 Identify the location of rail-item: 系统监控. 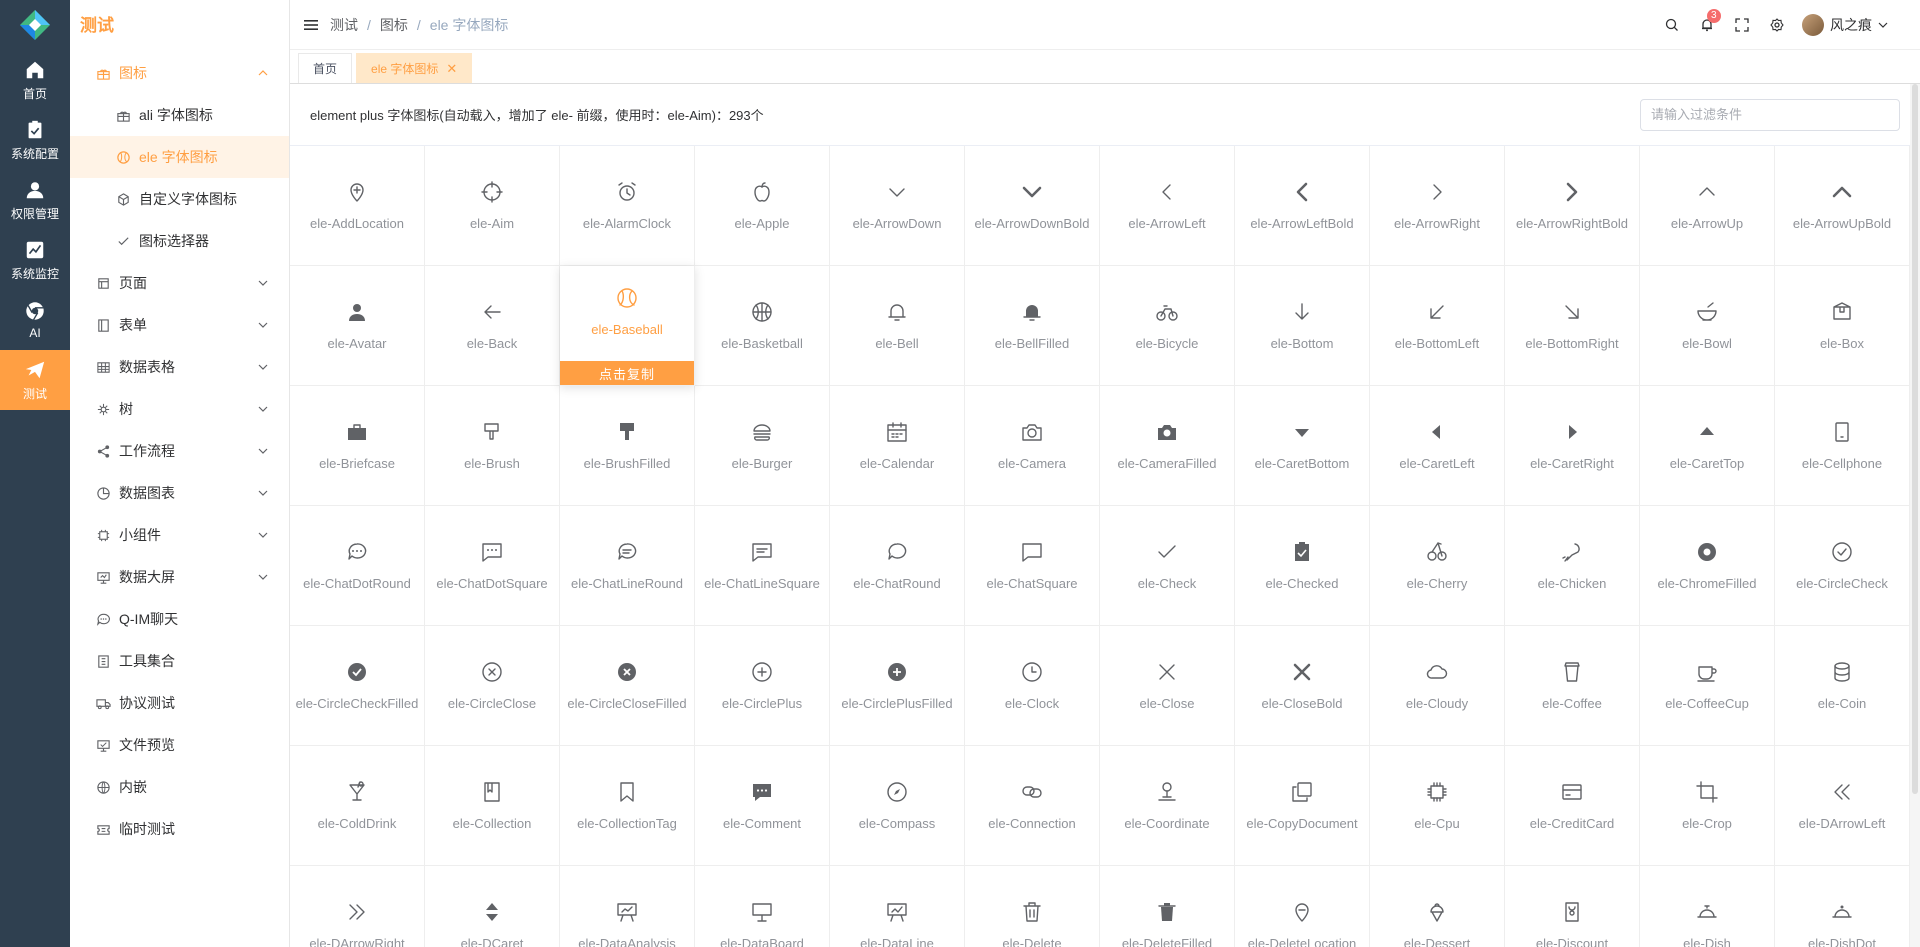
(35, 260).